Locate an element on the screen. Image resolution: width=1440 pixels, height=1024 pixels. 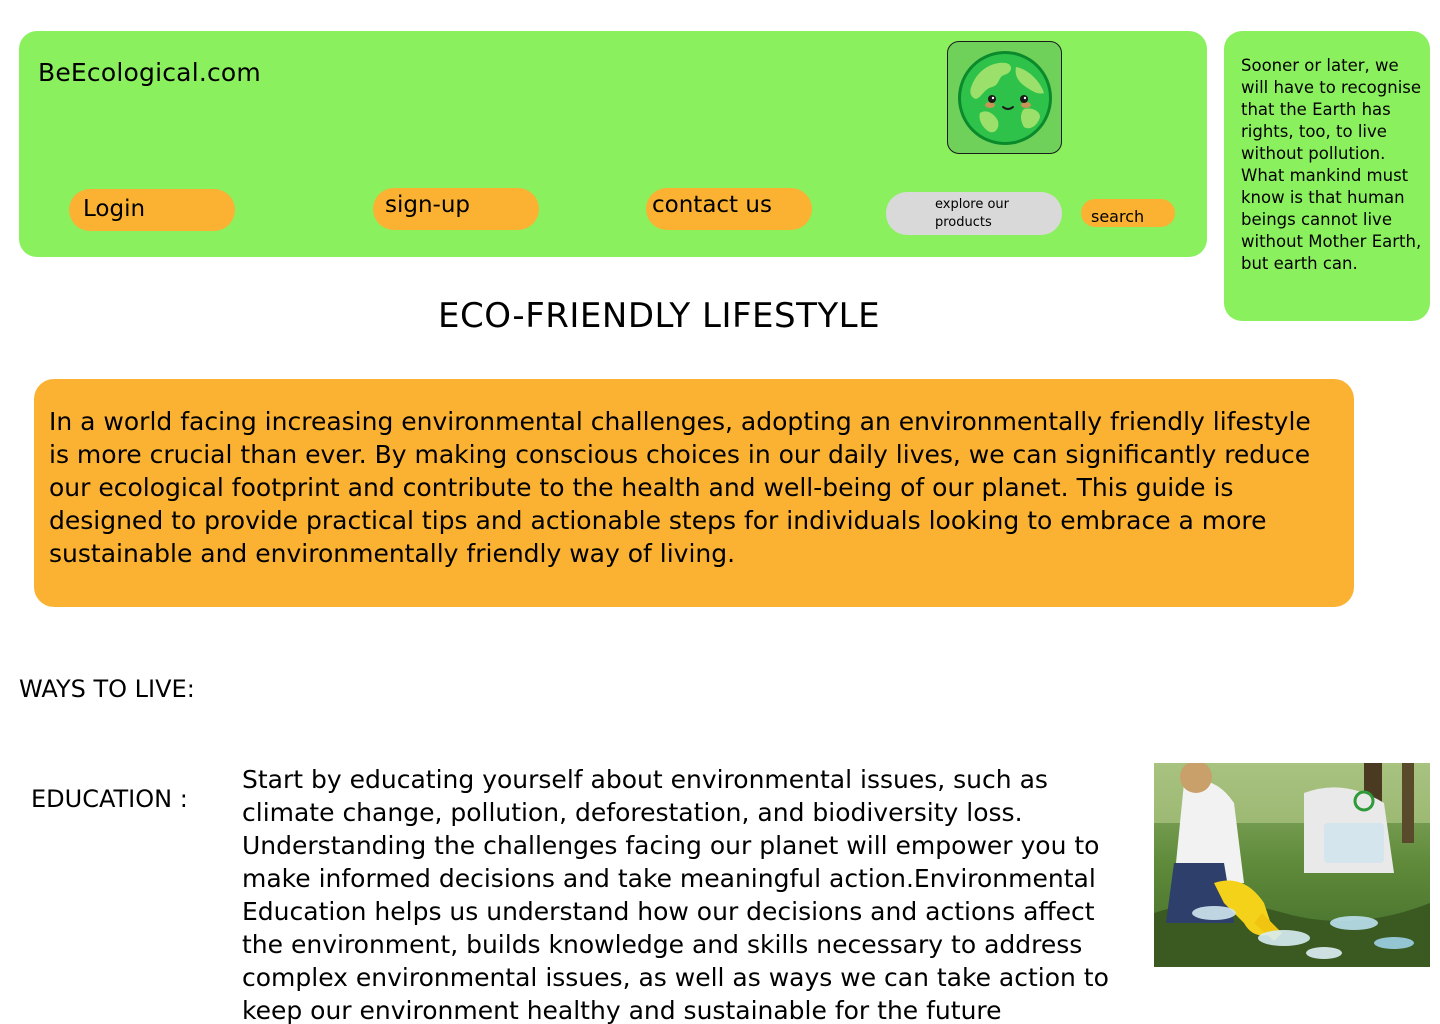
login-button: Login is located at coordinates (152, 210).